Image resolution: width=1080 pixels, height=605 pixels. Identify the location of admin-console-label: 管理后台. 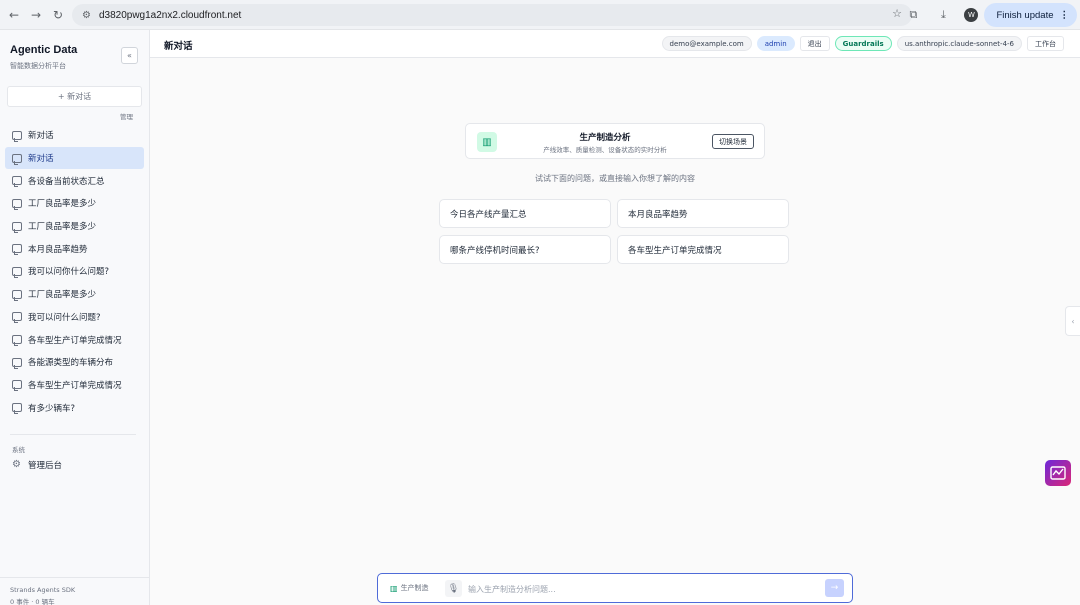
(45, 466).